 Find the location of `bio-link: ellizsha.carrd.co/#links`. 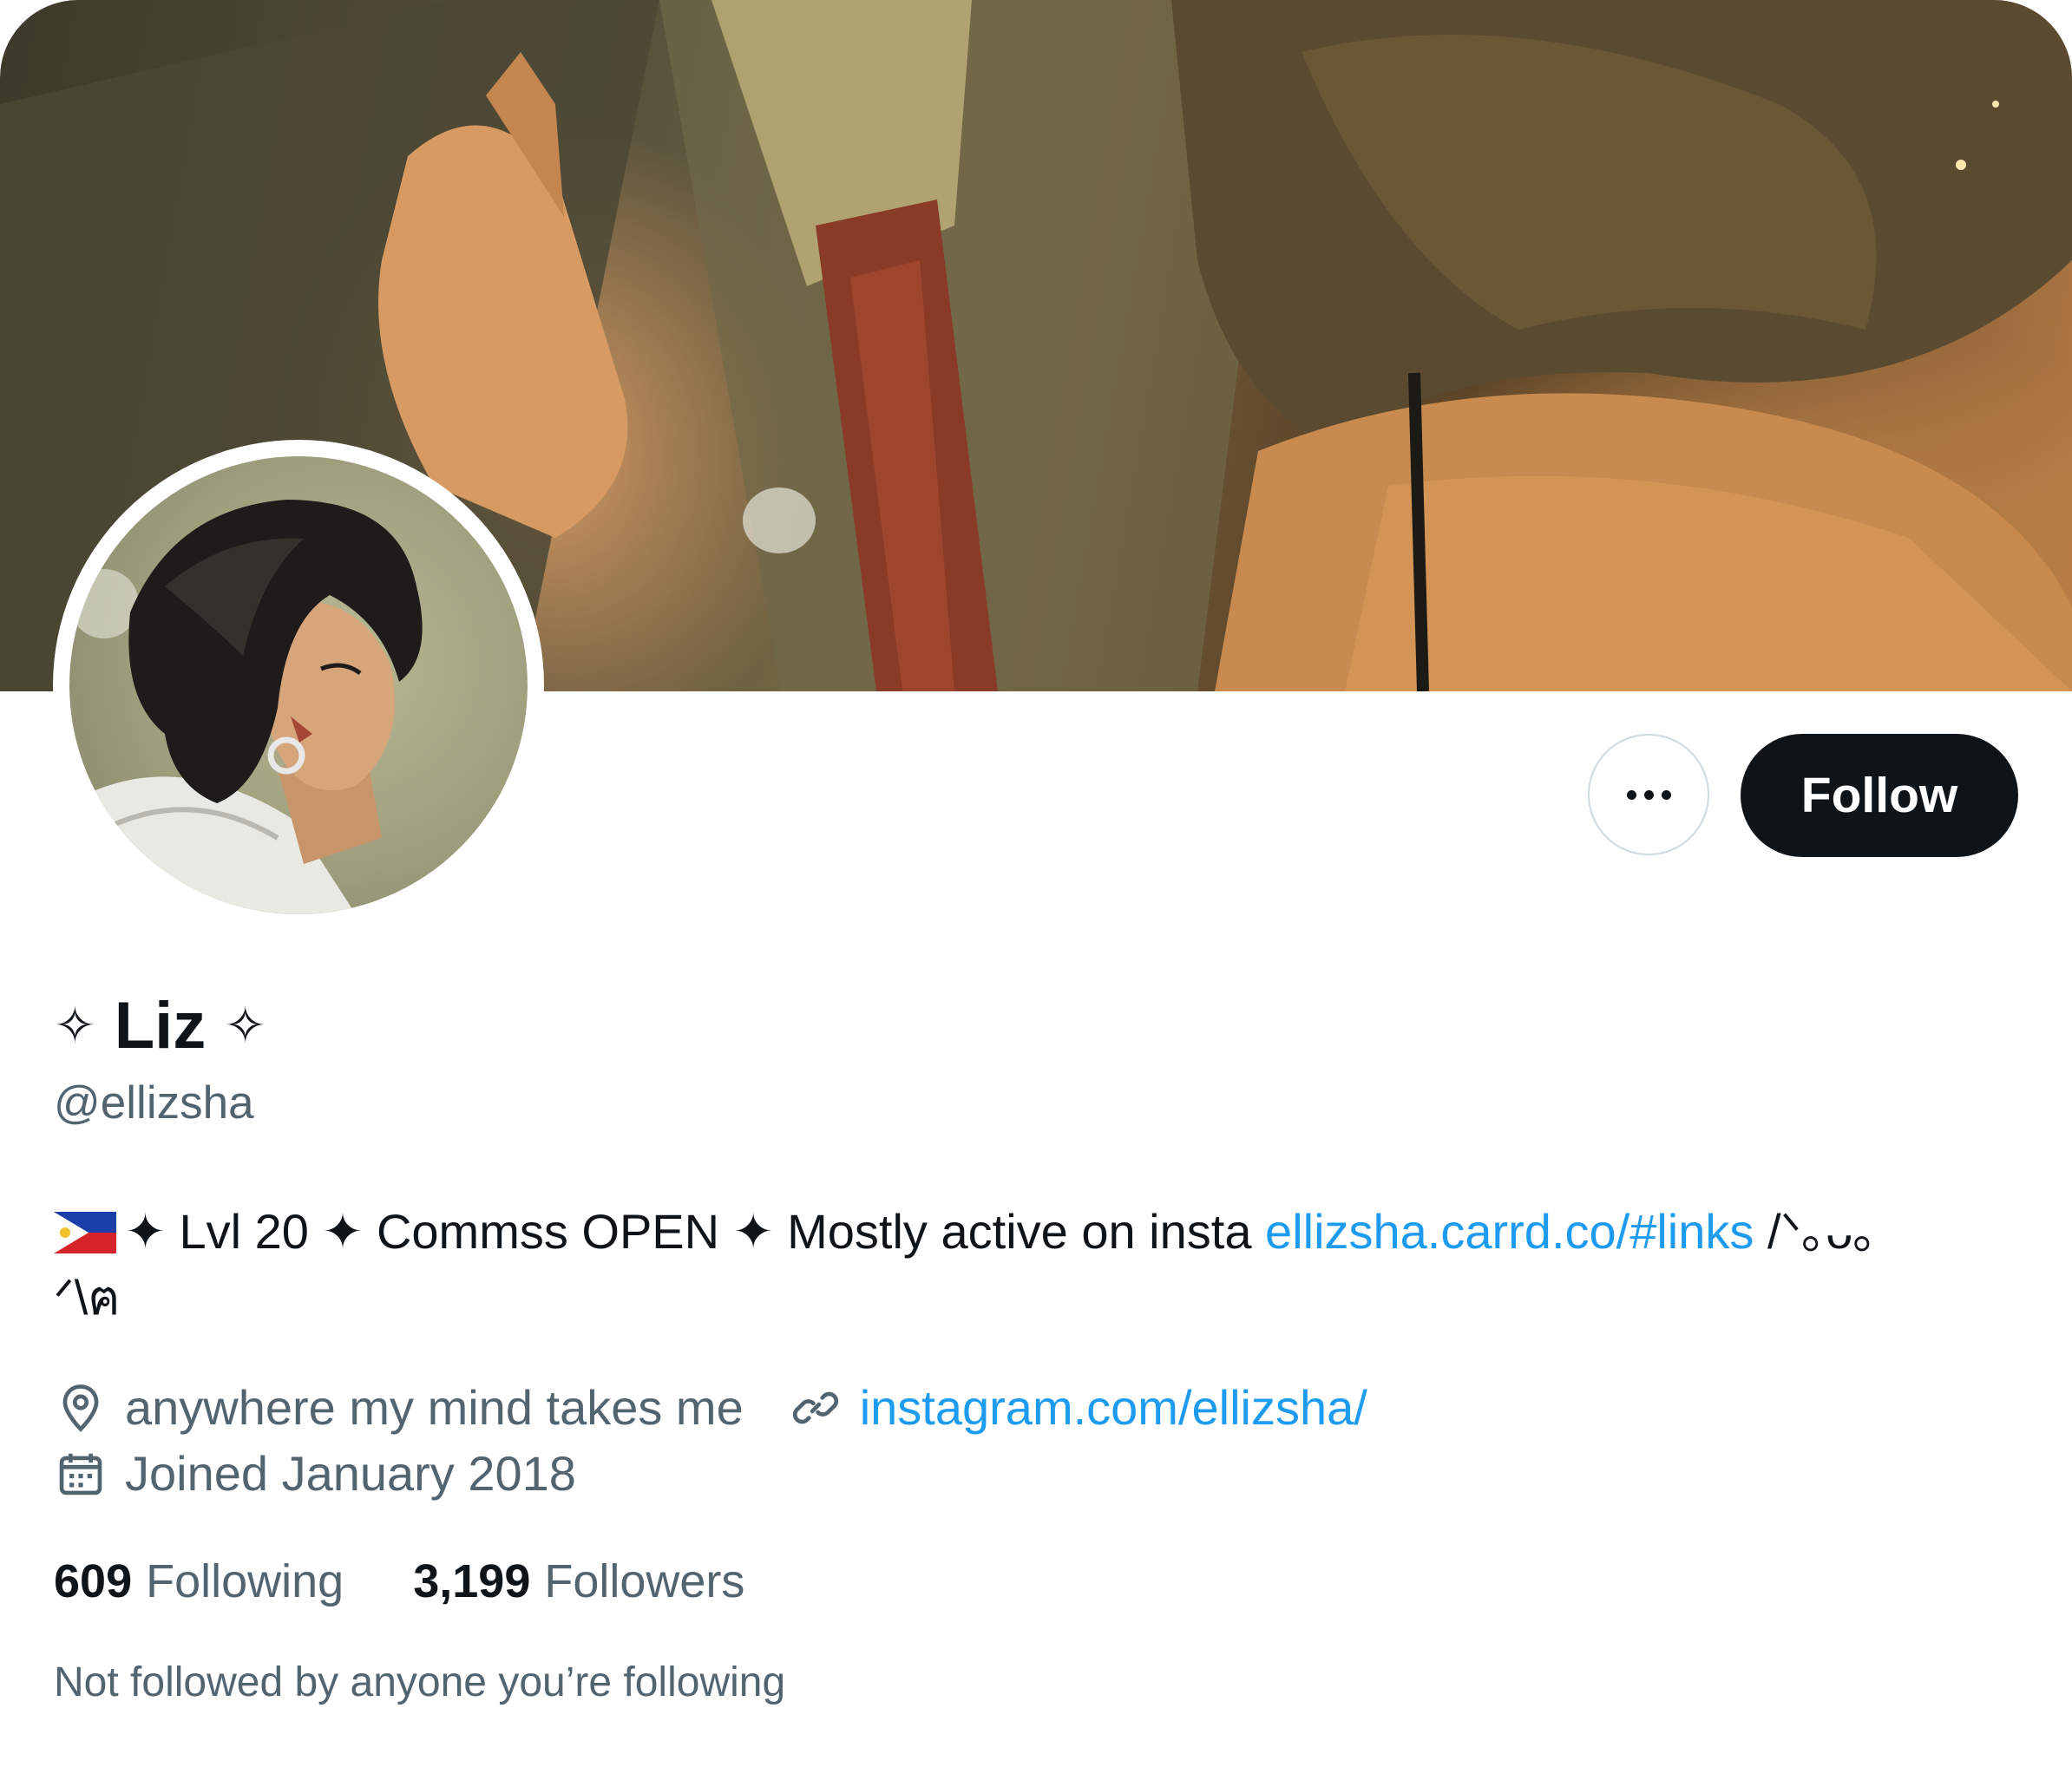

bio-link: ellizsha.carrd.co/#links is located at coordinates (1509, 1231).